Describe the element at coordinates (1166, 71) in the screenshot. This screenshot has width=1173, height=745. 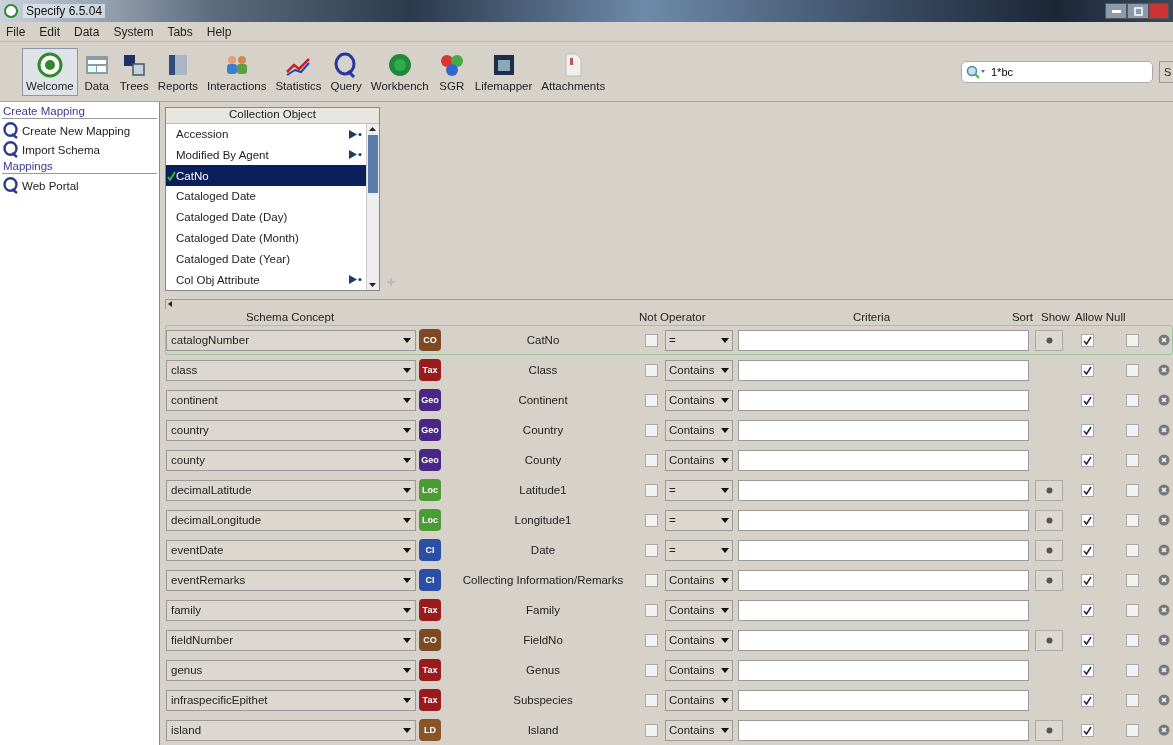
I see `search-button: S` at that location.